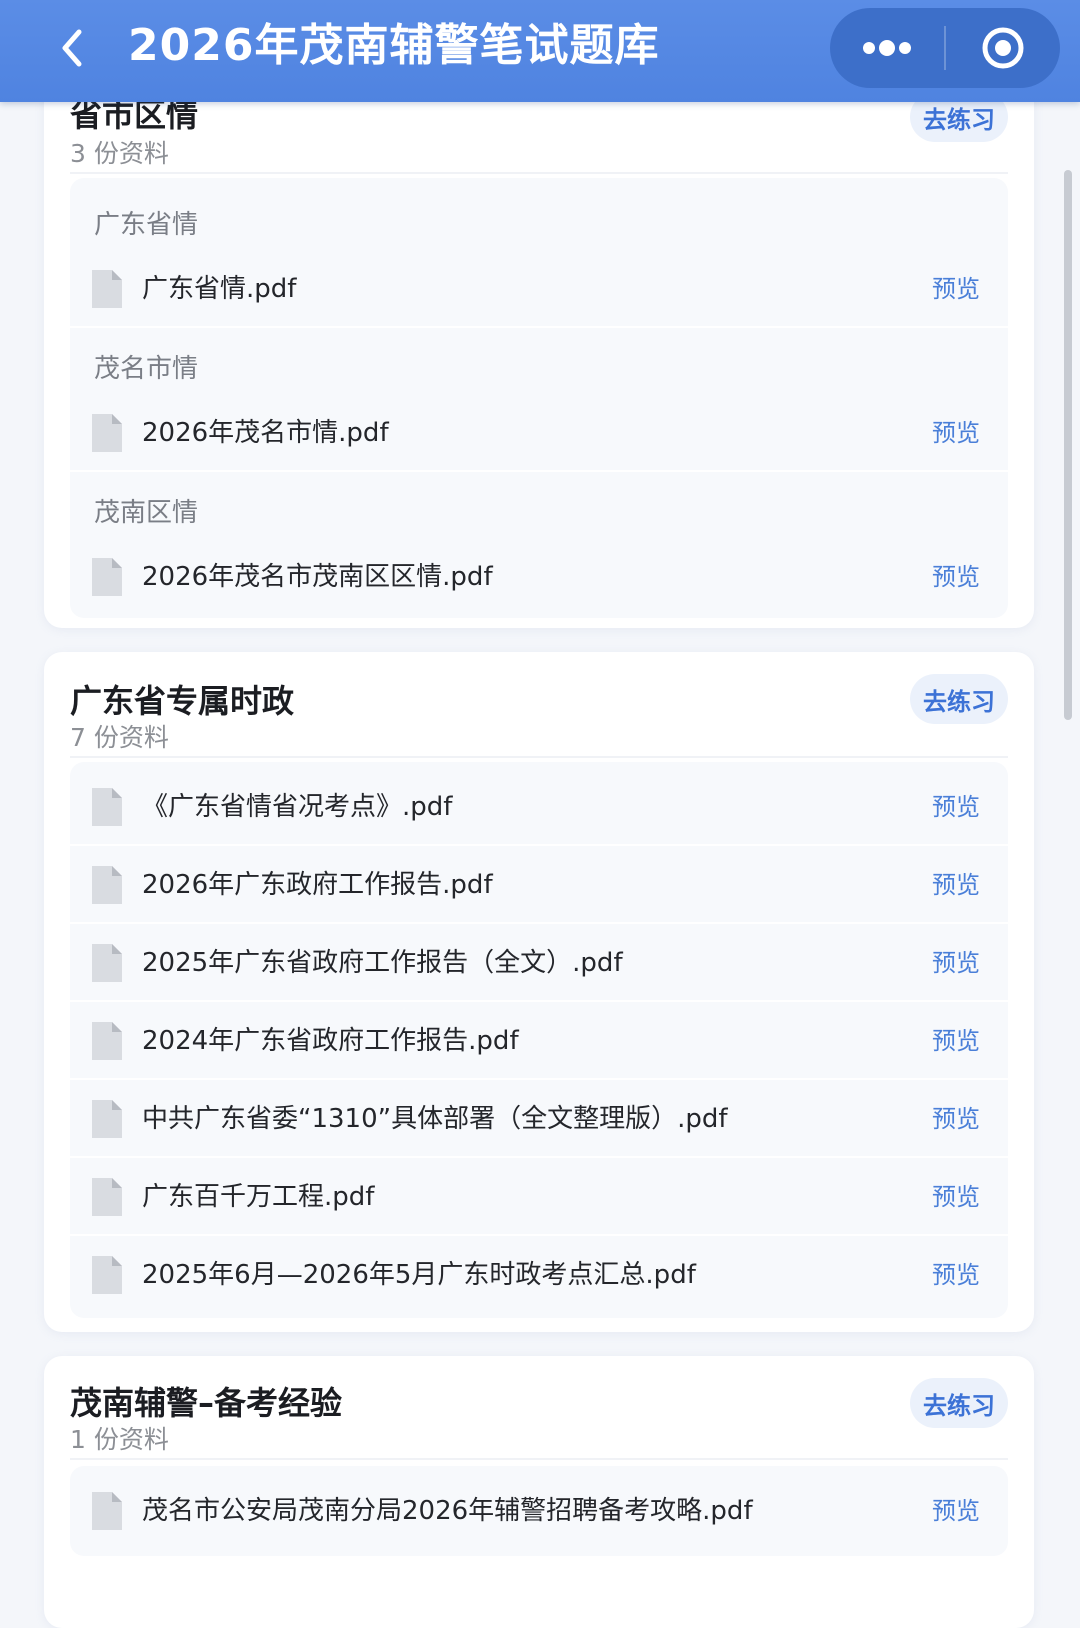 The height and width of the screenshot is (1628, 1080). What do you see at coordinates (330, 1041) in the screenshot?
I see `file-name: 2024年广东省政府工作报告.pdf` at bounding box center [330, 1041].